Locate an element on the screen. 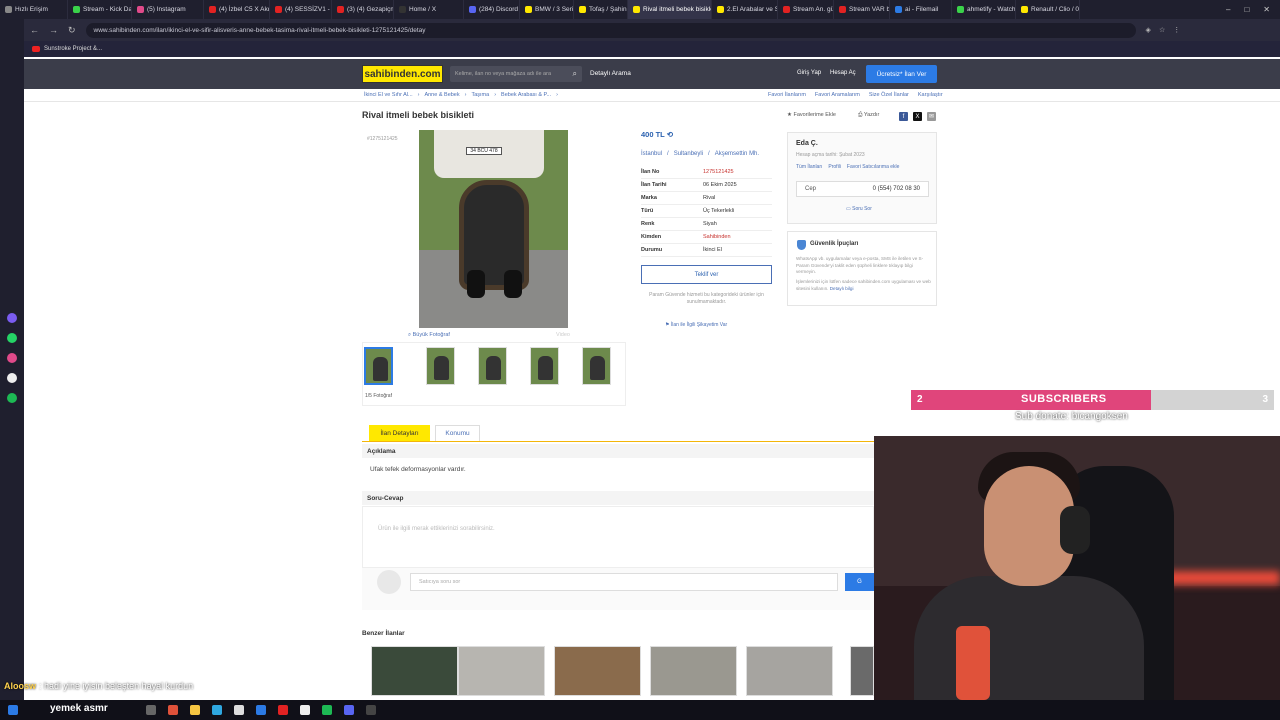  browser-tab: (284) Discord | # is located at coordinates (492, 9).